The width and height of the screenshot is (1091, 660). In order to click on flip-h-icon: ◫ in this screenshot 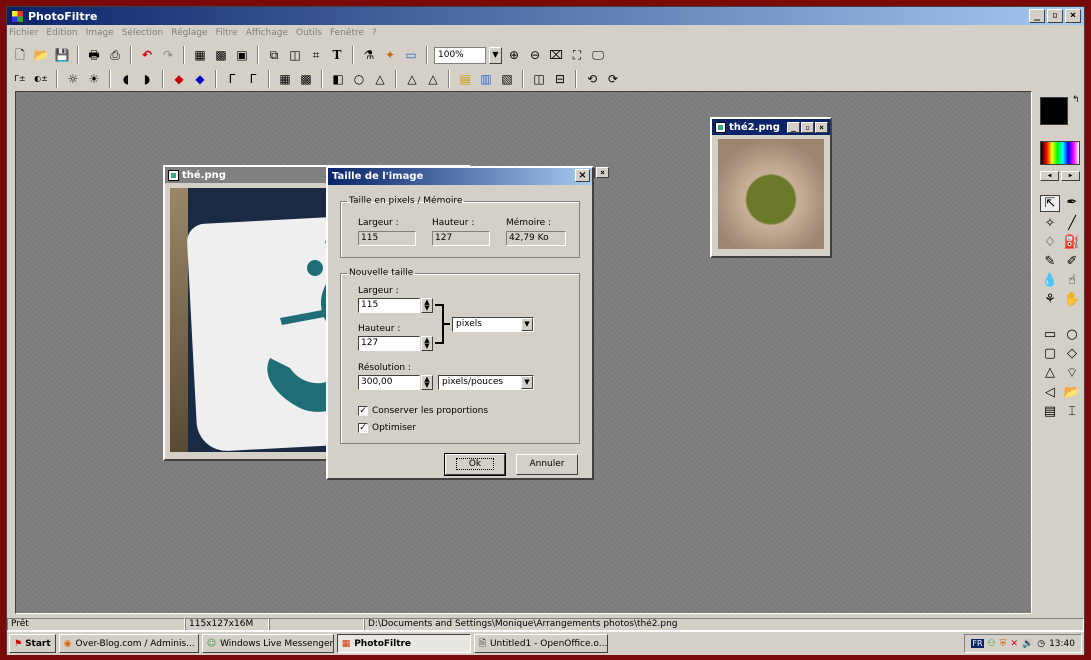, I will do `click(539, 79)`.